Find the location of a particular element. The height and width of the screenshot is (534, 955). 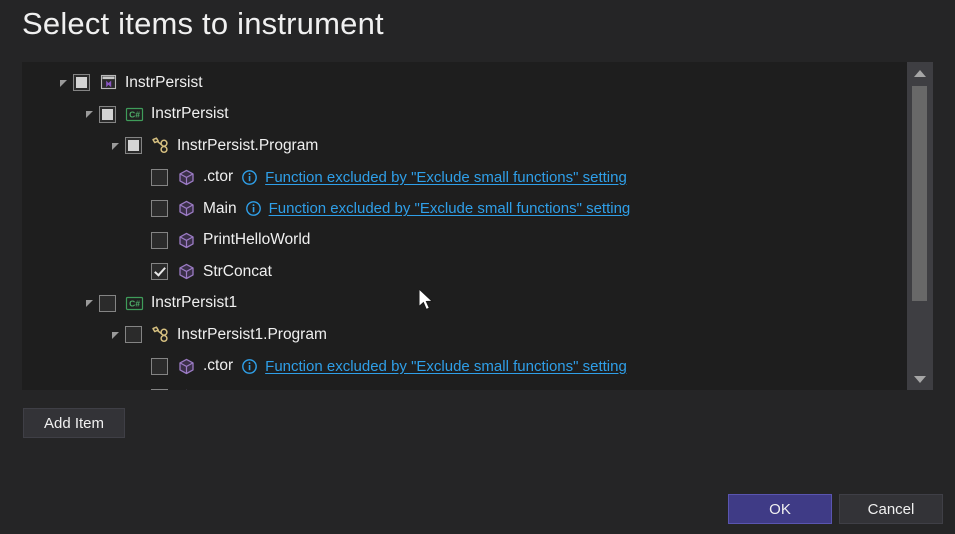

tree-row: C# InstrPersist1 is located at coordinates (464, 304).